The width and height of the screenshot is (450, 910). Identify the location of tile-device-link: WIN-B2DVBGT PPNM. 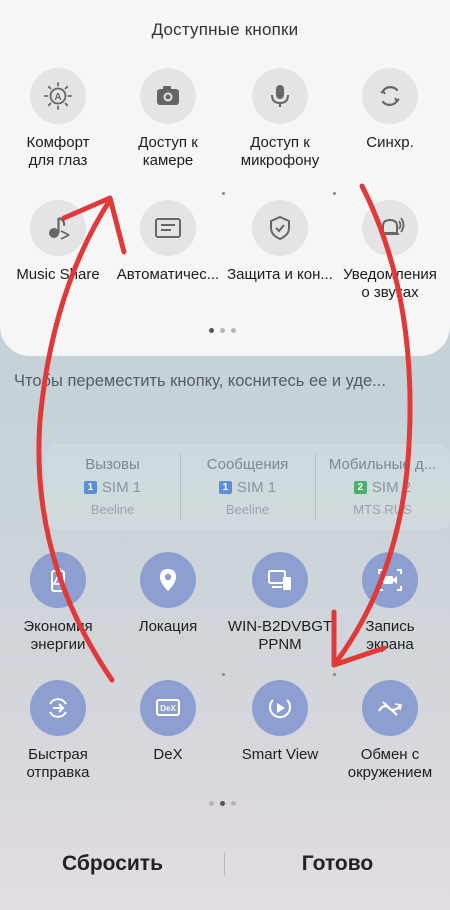
(280, 603).